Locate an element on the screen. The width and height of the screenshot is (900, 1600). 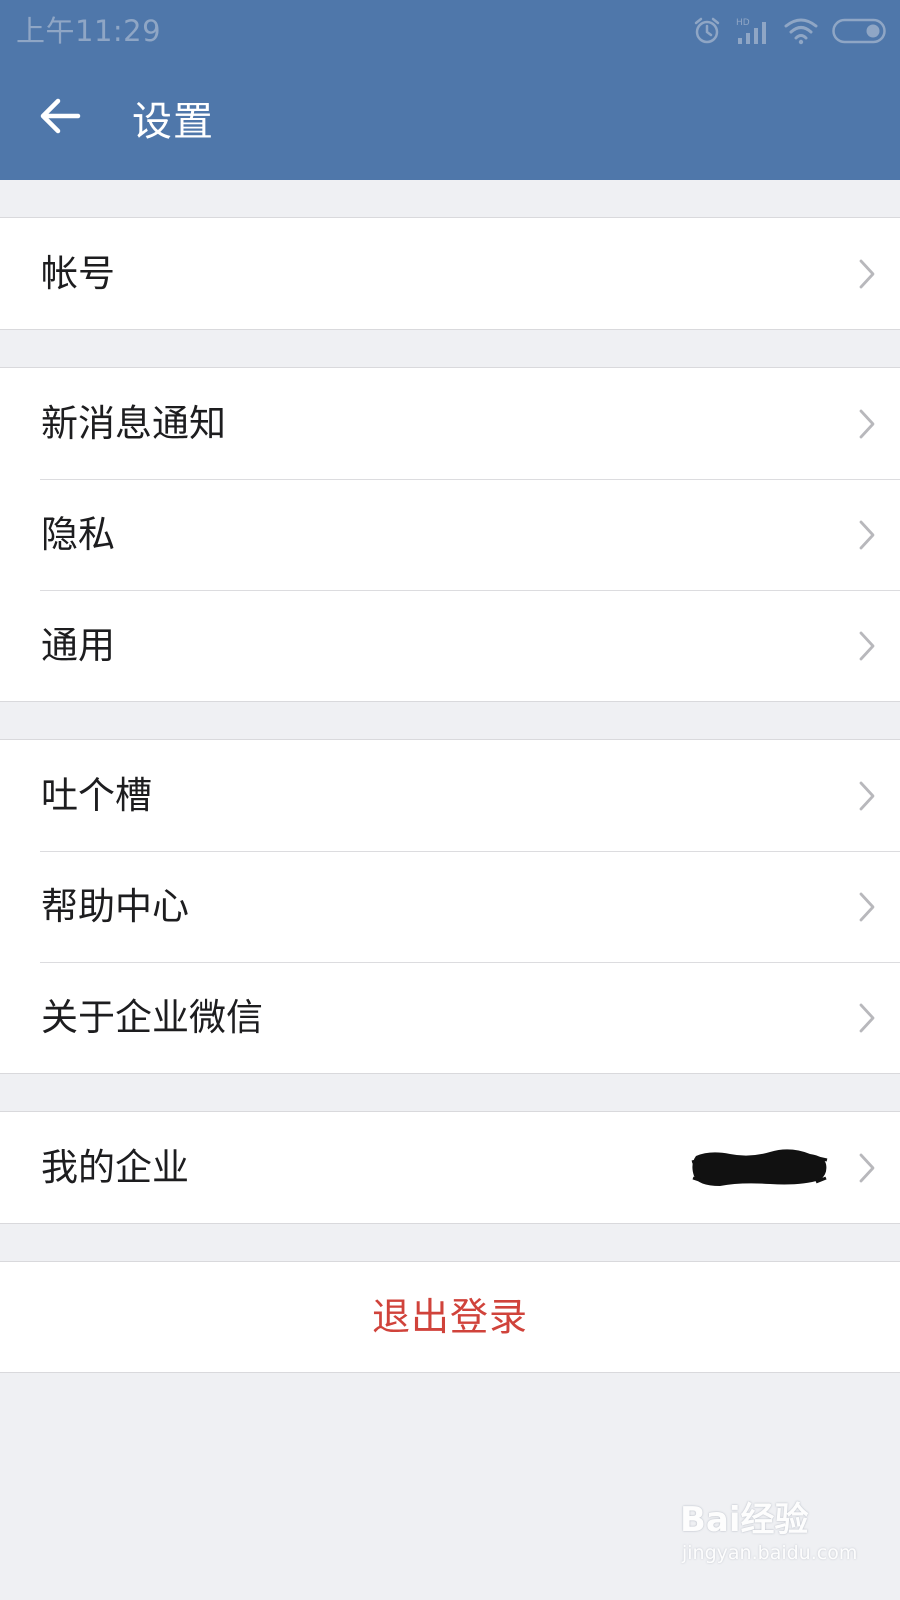
status-bar: 上午11:29 HD is located at coordinates (450, 31).